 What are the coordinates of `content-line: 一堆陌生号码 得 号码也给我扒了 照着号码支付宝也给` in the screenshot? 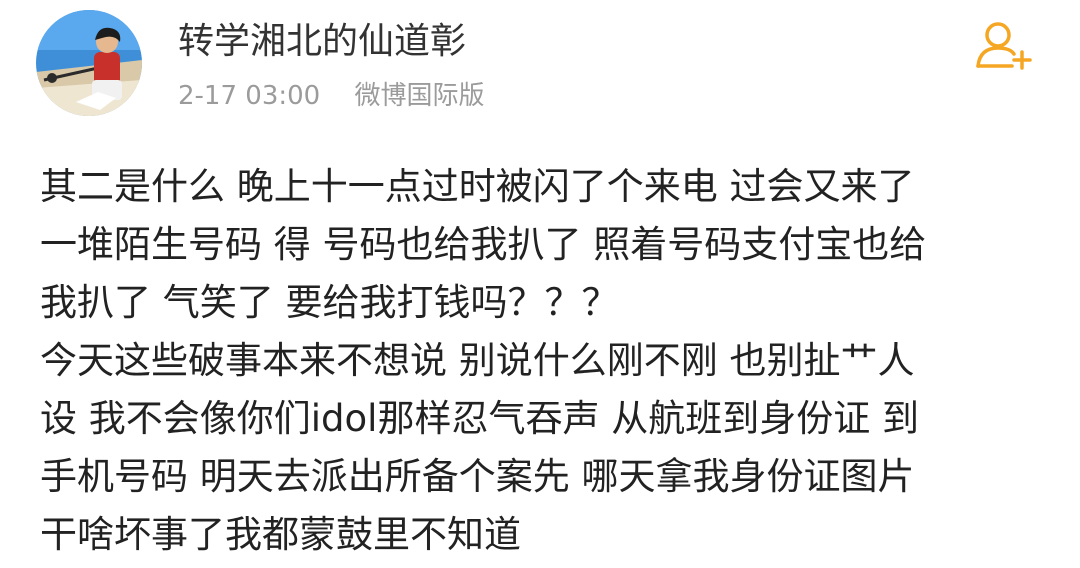 It's located at (483, 244).